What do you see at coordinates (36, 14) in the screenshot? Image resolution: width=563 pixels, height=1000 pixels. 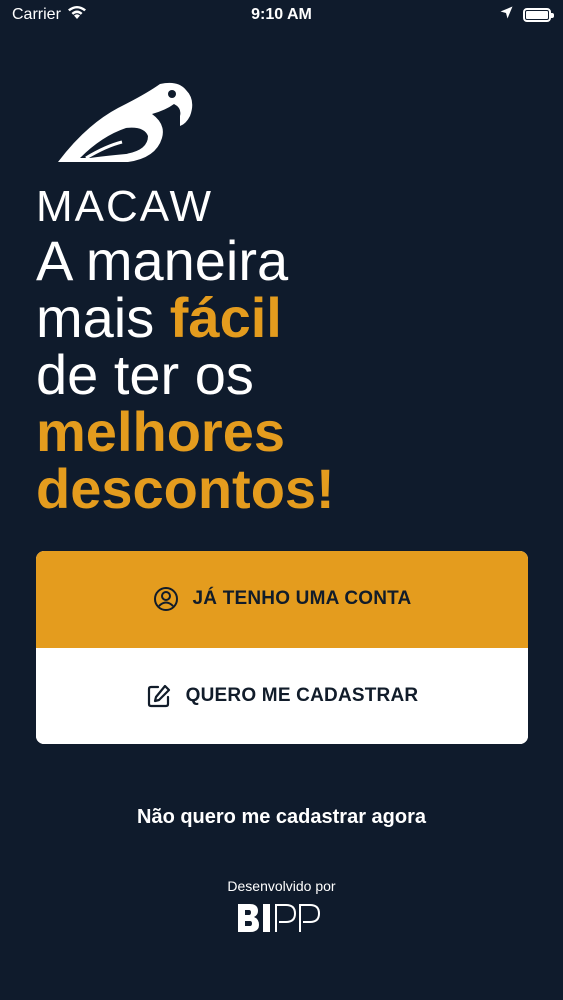 I see `carrier-label: Carrier` at bounding box center [36, 14].